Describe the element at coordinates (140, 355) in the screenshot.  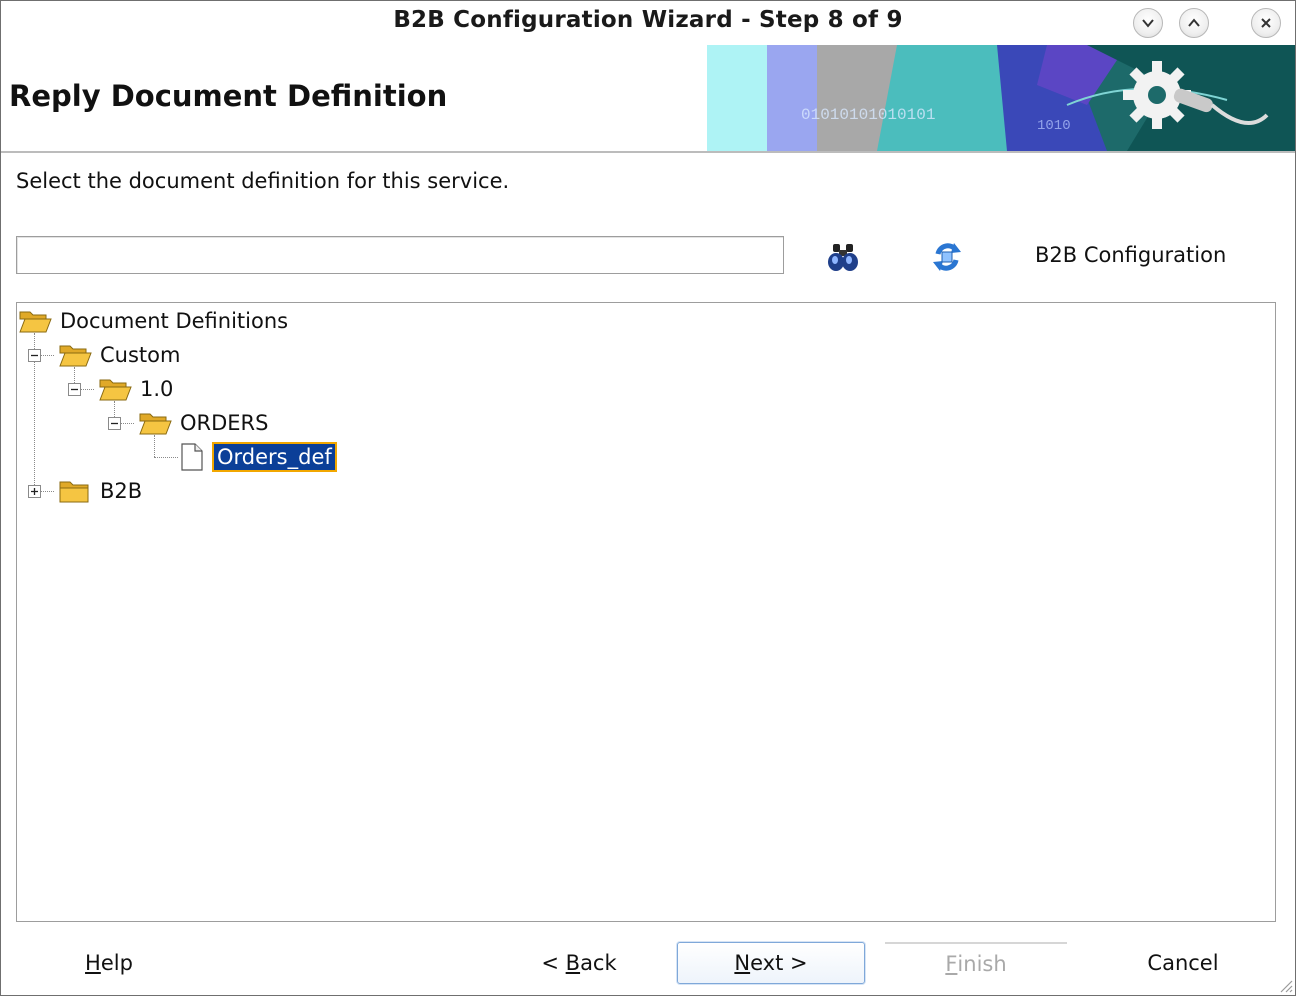
I see `tree-label: Custom` at that location.